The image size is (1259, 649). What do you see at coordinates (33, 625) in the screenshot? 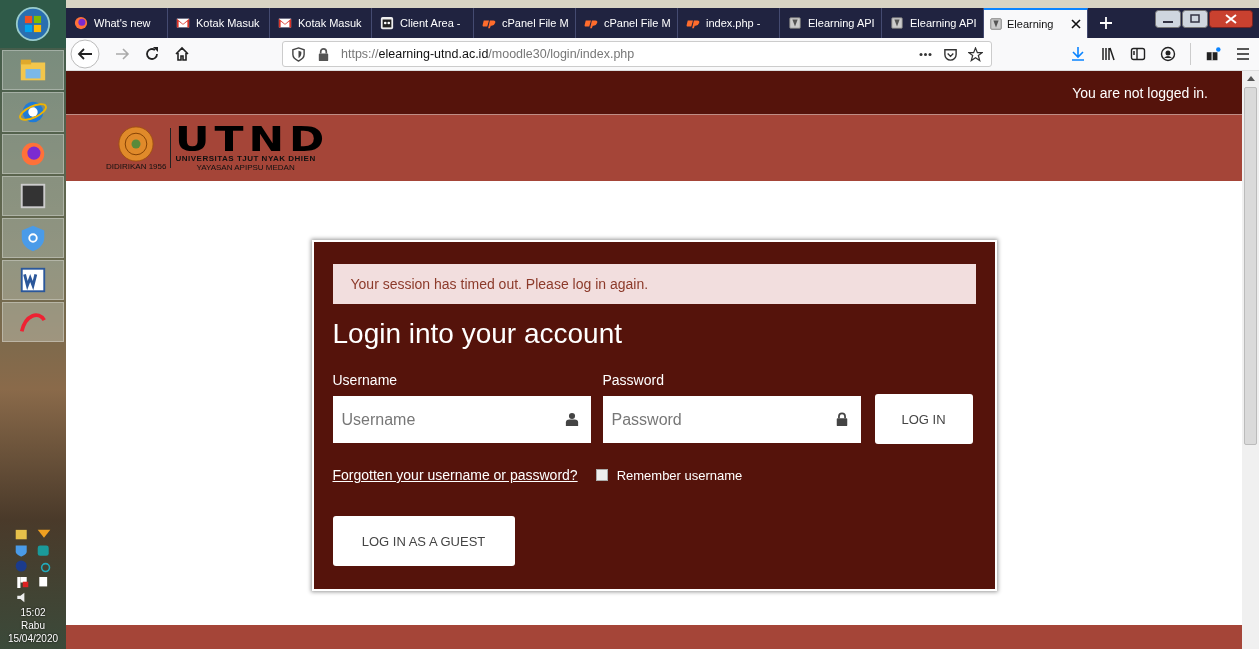
I see `clock-day: Rabu` at bounding box center [33, 625].